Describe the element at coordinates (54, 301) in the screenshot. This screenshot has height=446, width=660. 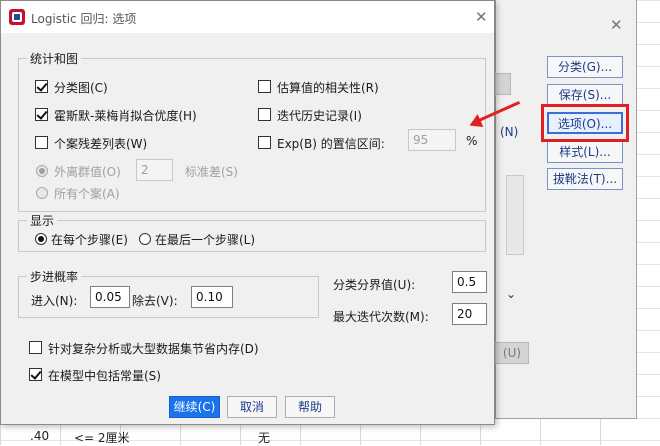
I see `entry-label: 进入(N):` at that location.